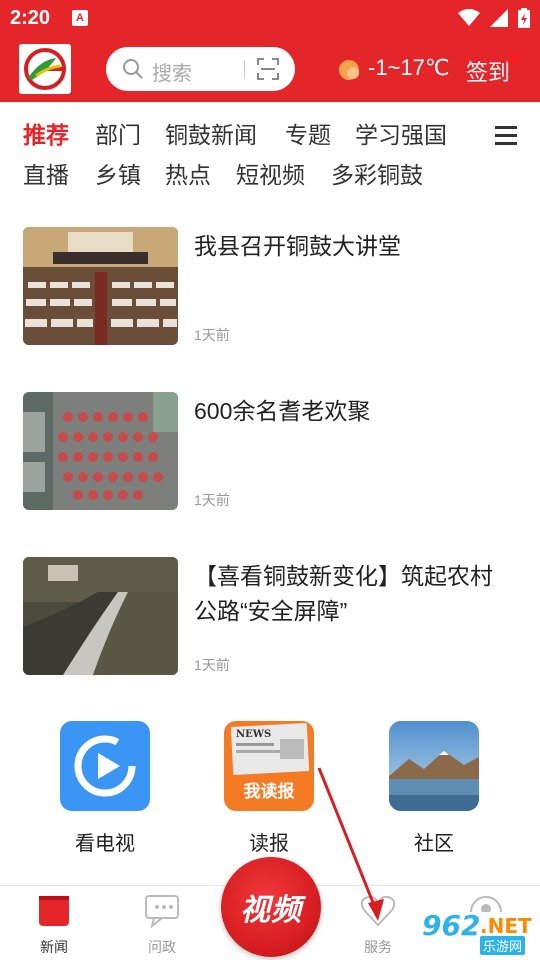 Image resolution: width=540 pixels, height=960 pixels. Describe the element at coordinates (503, 945) in the screenshot. I see `watermark-sub: 乐游网` at that location.